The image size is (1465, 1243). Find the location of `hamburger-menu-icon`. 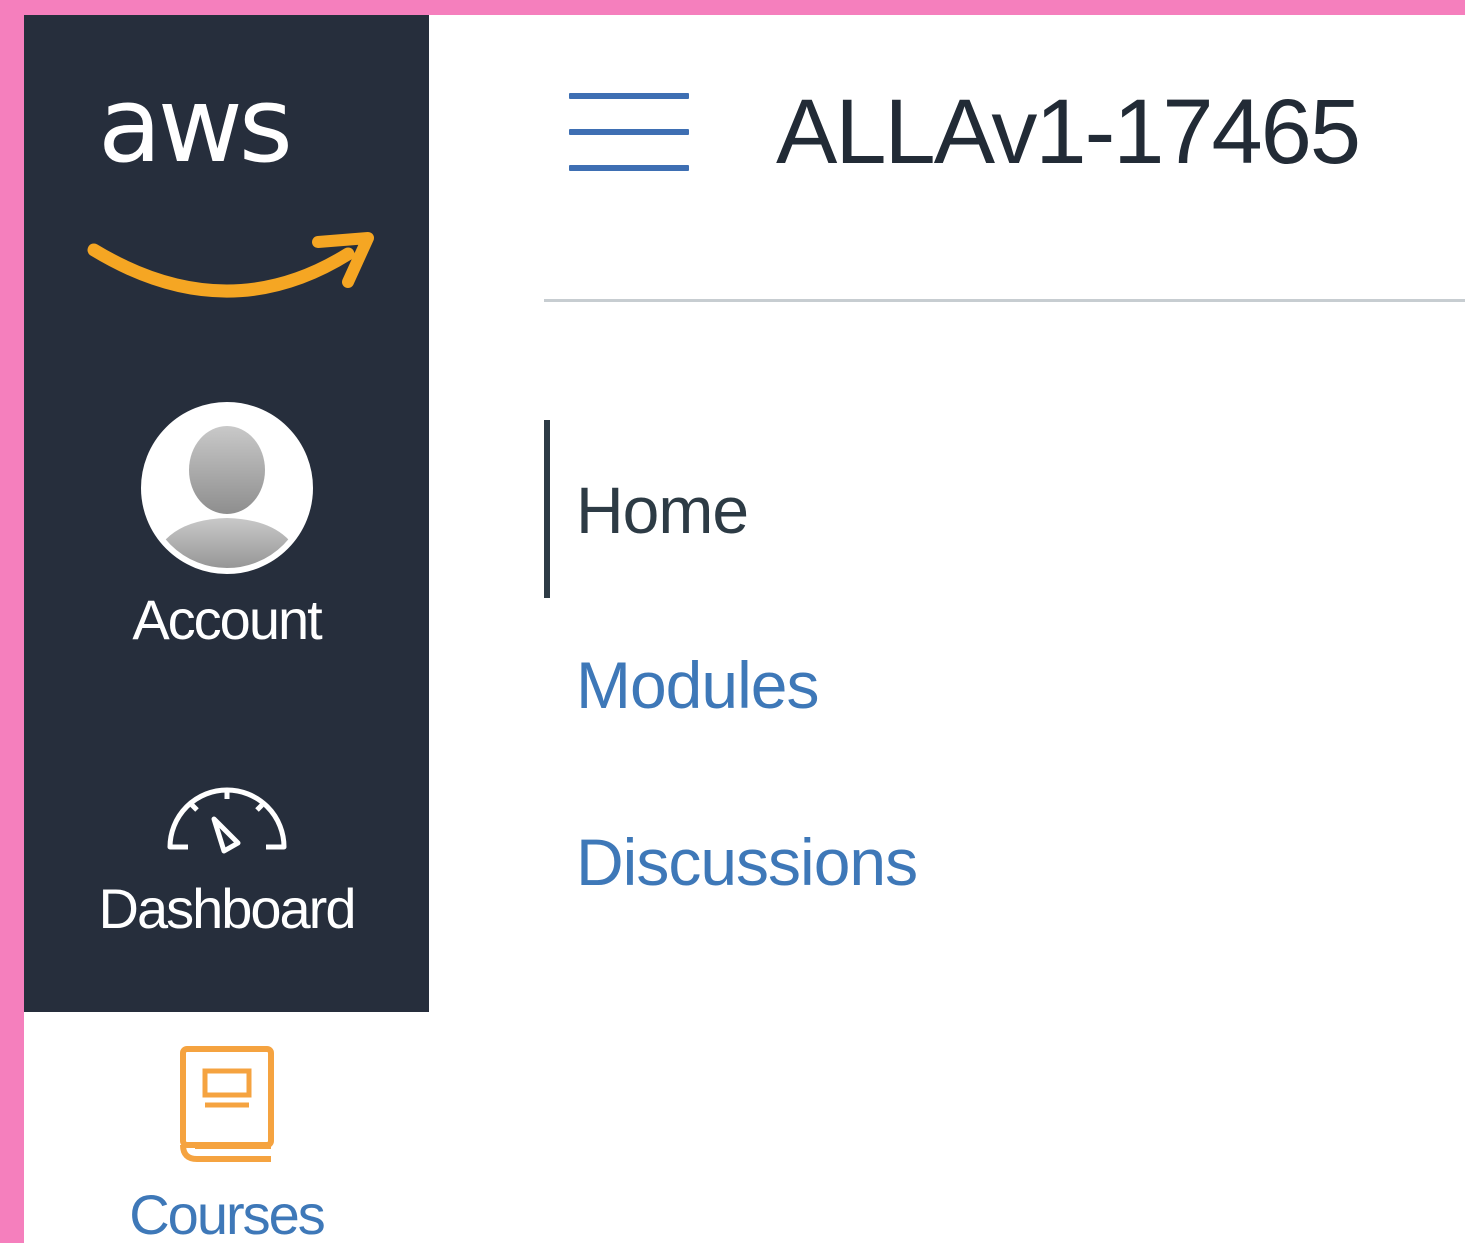

hamburger-menu-icon is located at coordinates (630, 133).